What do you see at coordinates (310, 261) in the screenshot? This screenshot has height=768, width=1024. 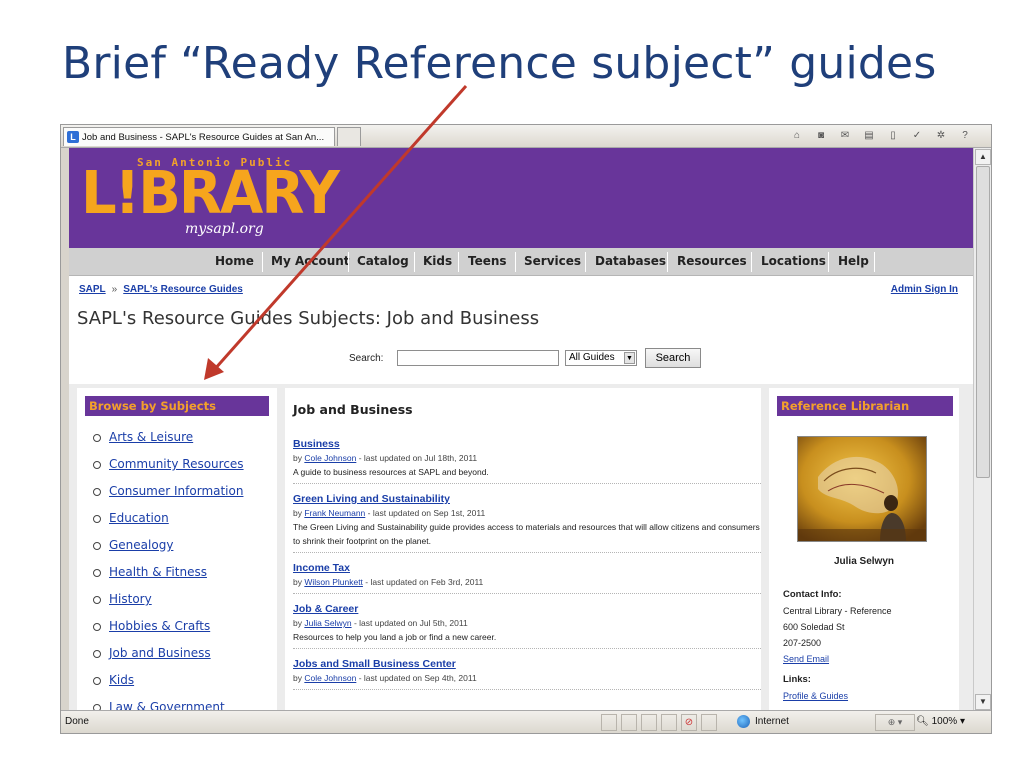 I see `nav-my-account: My Account` at bounding box center [310, 261].